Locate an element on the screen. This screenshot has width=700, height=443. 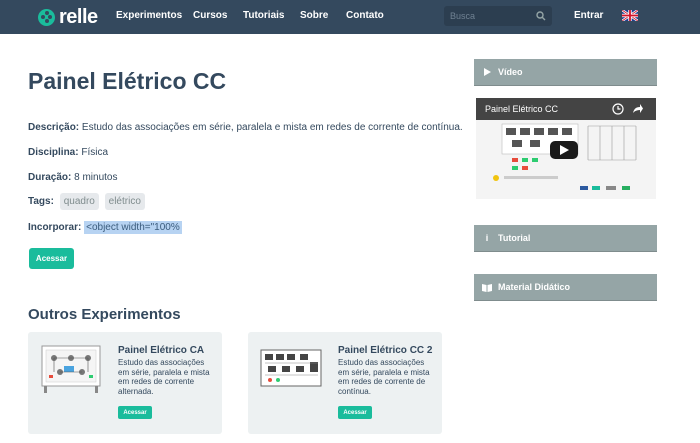
embed-field: Incorporar: <object width="100% is located at coordinates (105, 227).